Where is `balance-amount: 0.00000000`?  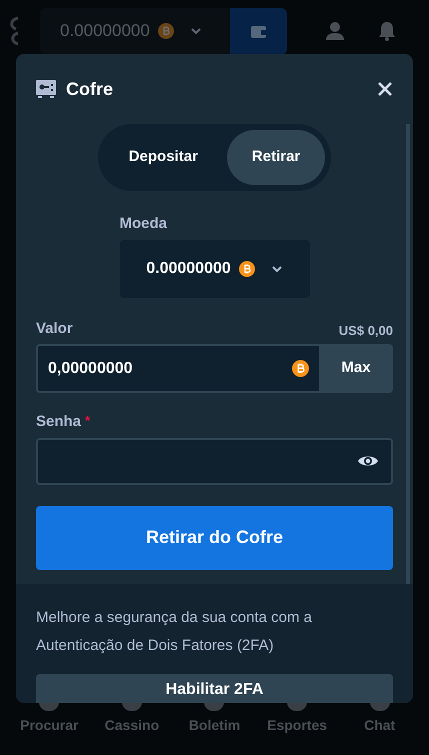 balance-amount: 0.00000000 is located at coordinates (105, 31).